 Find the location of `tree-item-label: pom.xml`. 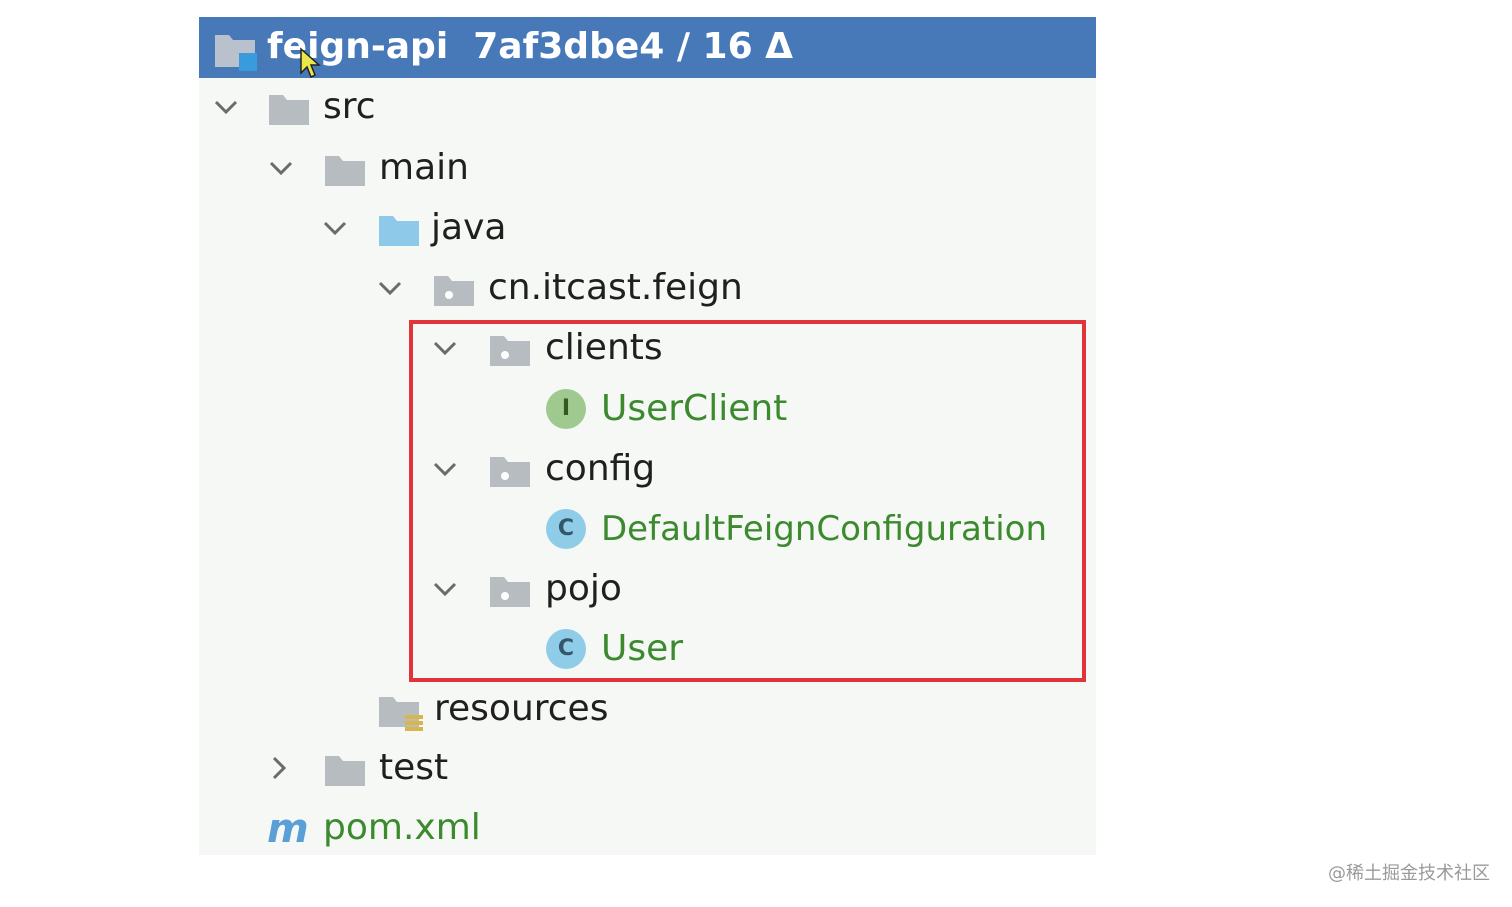

tree-item-label: pom.xml is located at coordinates (402, 827).